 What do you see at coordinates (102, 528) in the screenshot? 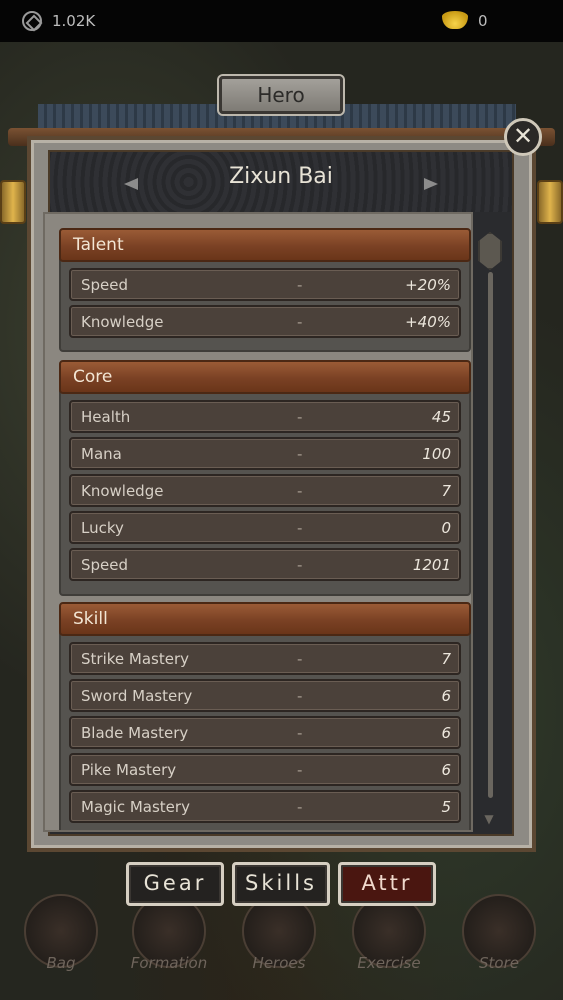
I see `attribute-label: Lucky` at bounding box center [102, 528].